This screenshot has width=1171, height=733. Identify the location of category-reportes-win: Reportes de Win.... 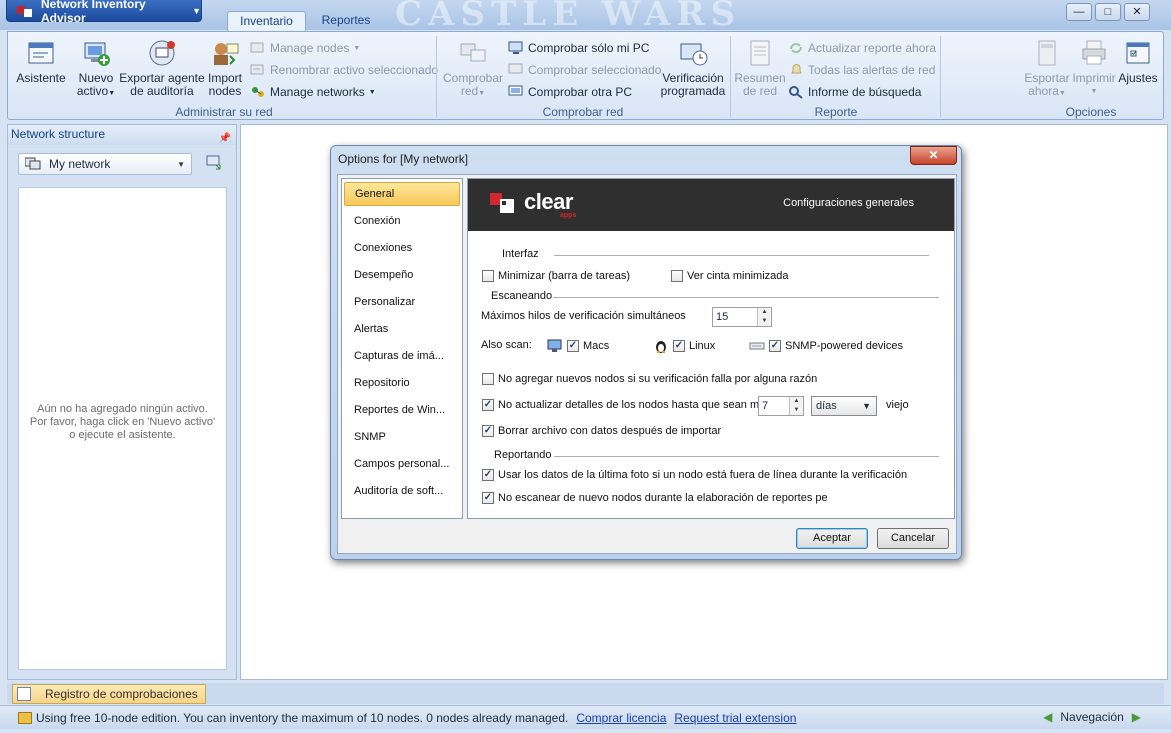
(402, 410).